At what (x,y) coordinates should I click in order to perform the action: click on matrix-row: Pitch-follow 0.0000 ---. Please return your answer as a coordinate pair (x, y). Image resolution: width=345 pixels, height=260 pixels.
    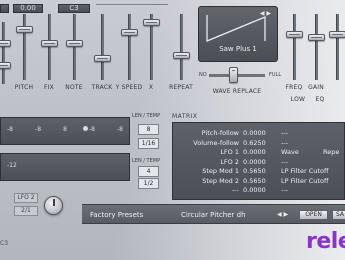
    Looking at the image, I should click on (258, 133).